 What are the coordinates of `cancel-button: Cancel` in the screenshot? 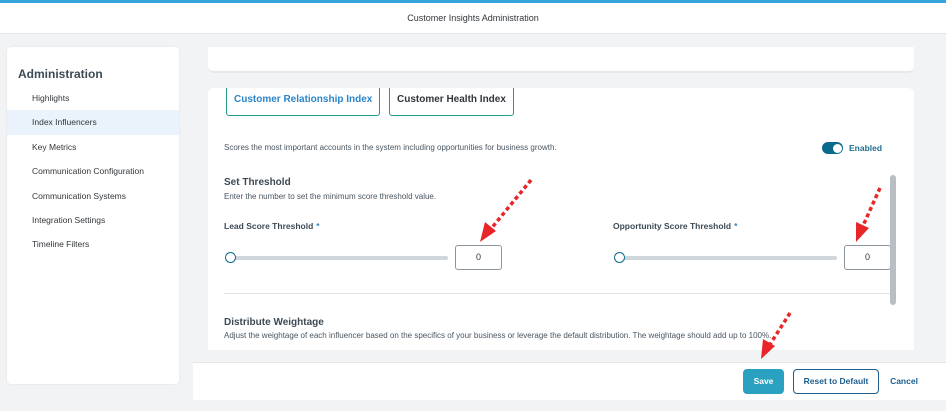 It's located at (904, 381).